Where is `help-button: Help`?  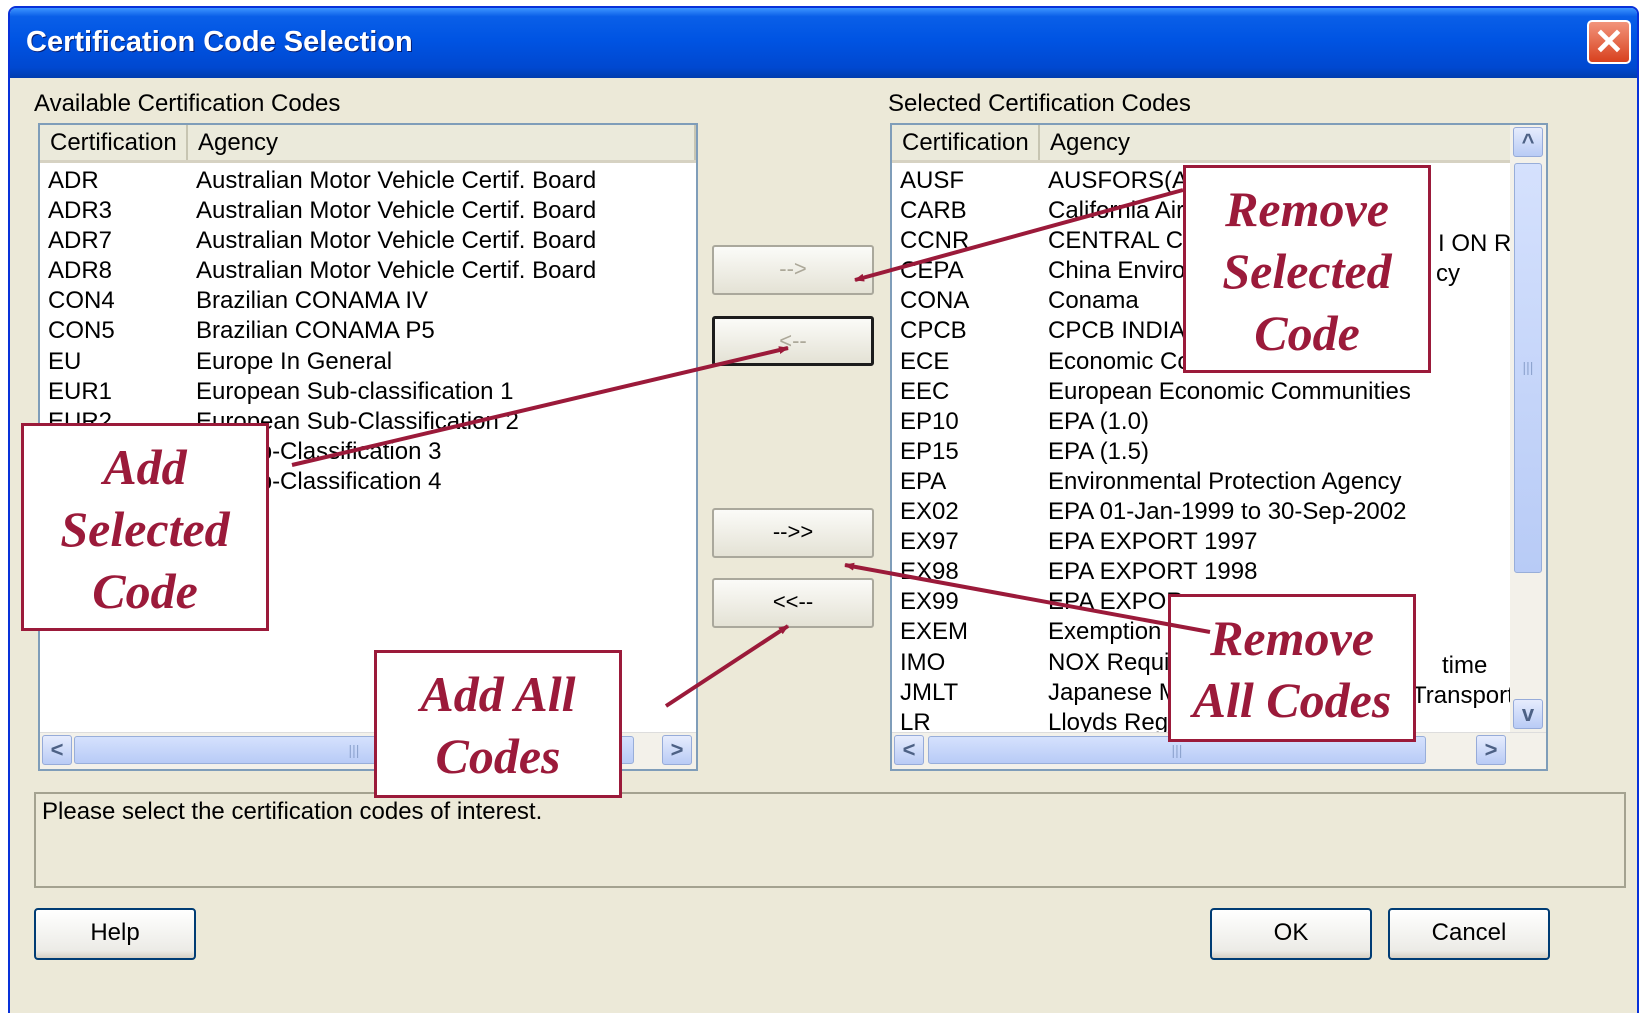 help-button: Help is located at coordinates (115, 934).